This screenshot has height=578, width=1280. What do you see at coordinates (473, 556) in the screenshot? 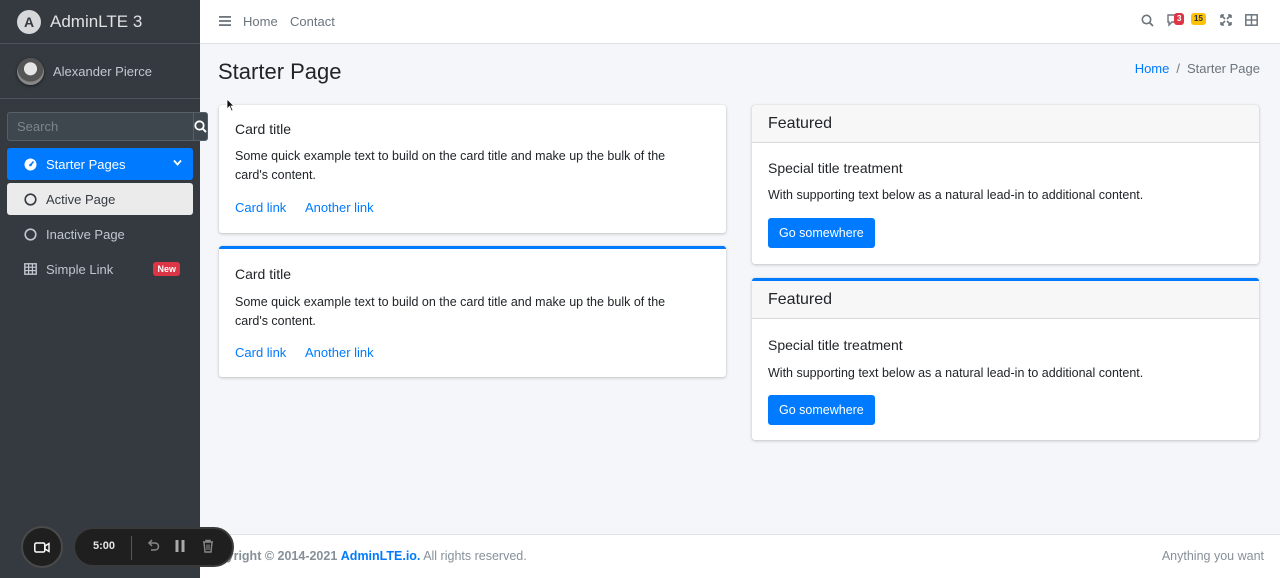
I see `rights-text: All rights reserved.` at bounding box center [473, 556].